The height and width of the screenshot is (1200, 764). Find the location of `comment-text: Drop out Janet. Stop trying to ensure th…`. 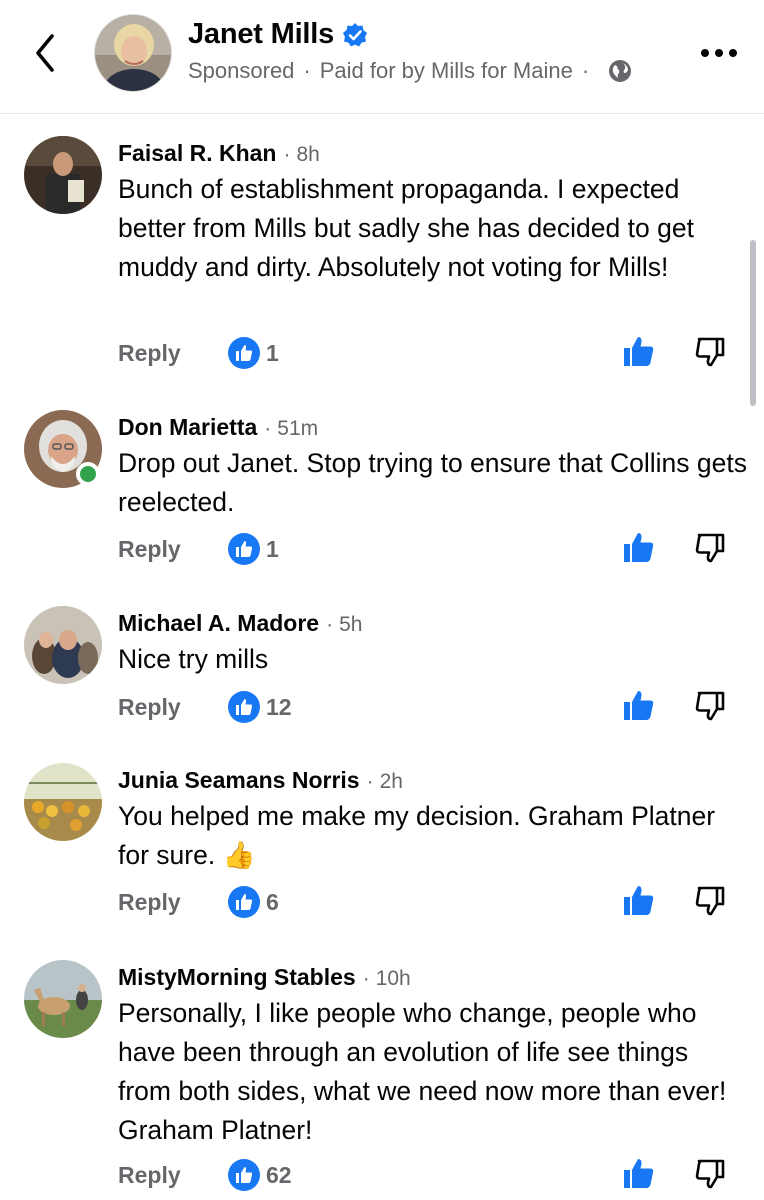

comment-text: Drop out Janet. Stop trying to ensure th… is located at coordinates (432, 482).